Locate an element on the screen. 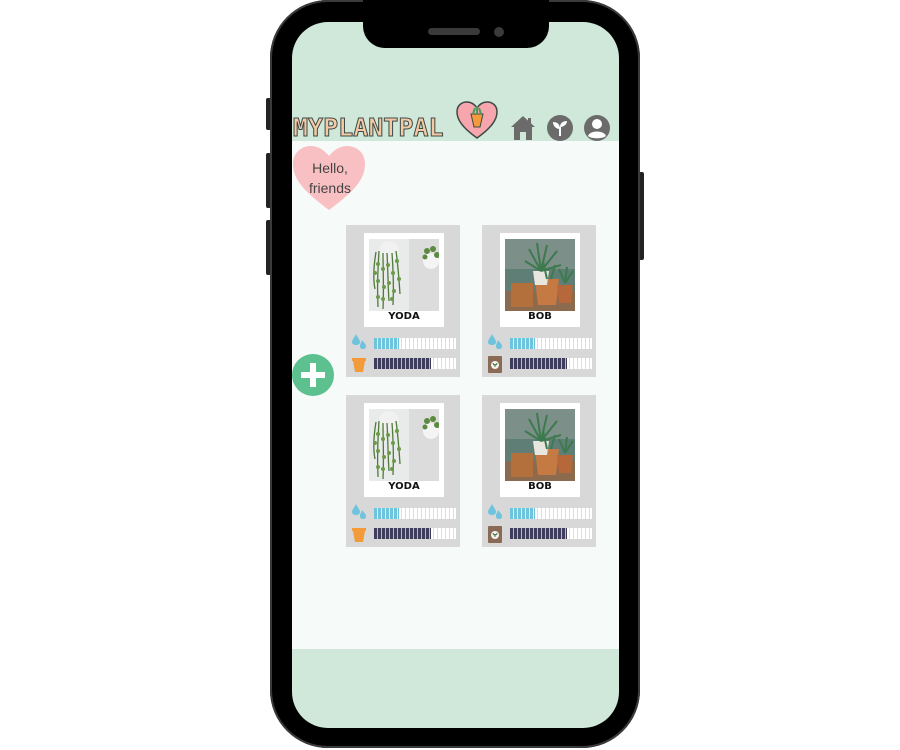 This screenshot has height=750, width=900. add-plant-button is located at coordinates (313, 375).